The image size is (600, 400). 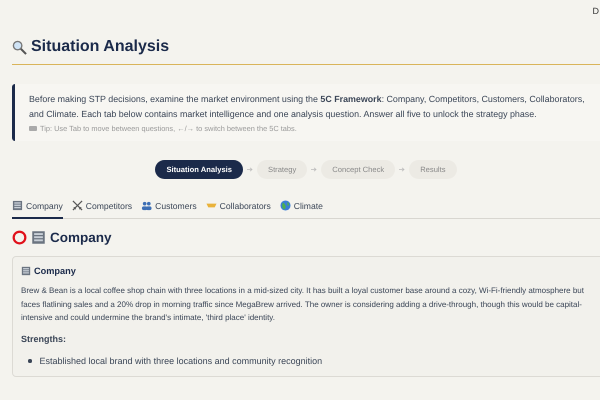 I want to click on tab: Climate, so click(x=301, y=208).